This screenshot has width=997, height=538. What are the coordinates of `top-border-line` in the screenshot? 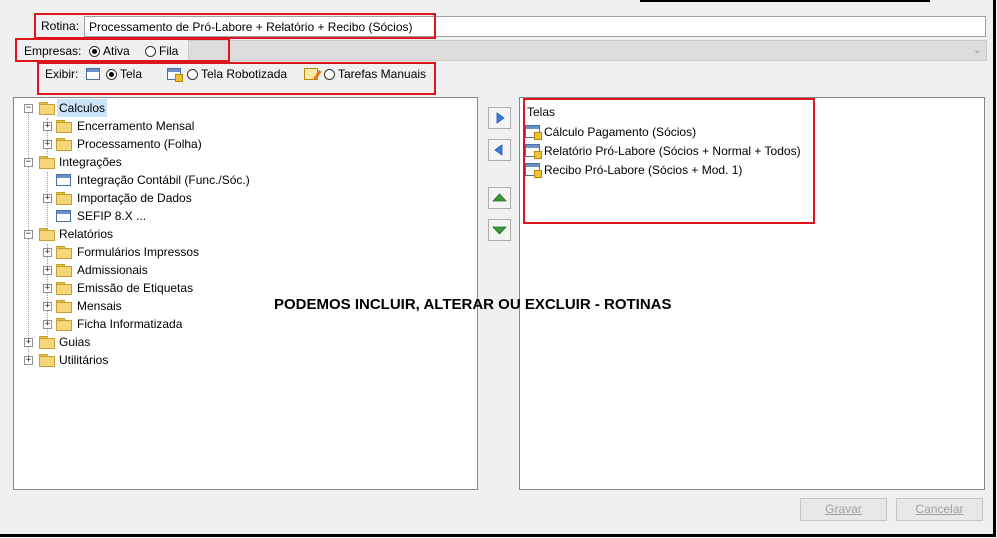 It's located at (785, 1).